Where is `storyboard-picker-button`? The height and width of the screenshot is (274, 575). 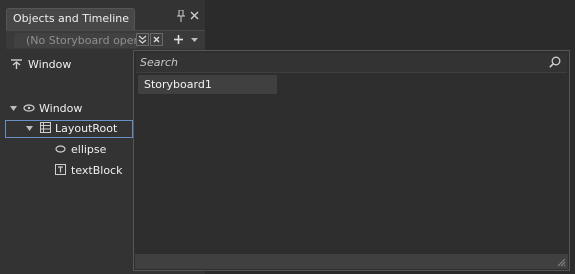 storyboard-picker-button is located at coordinates (142, 39).